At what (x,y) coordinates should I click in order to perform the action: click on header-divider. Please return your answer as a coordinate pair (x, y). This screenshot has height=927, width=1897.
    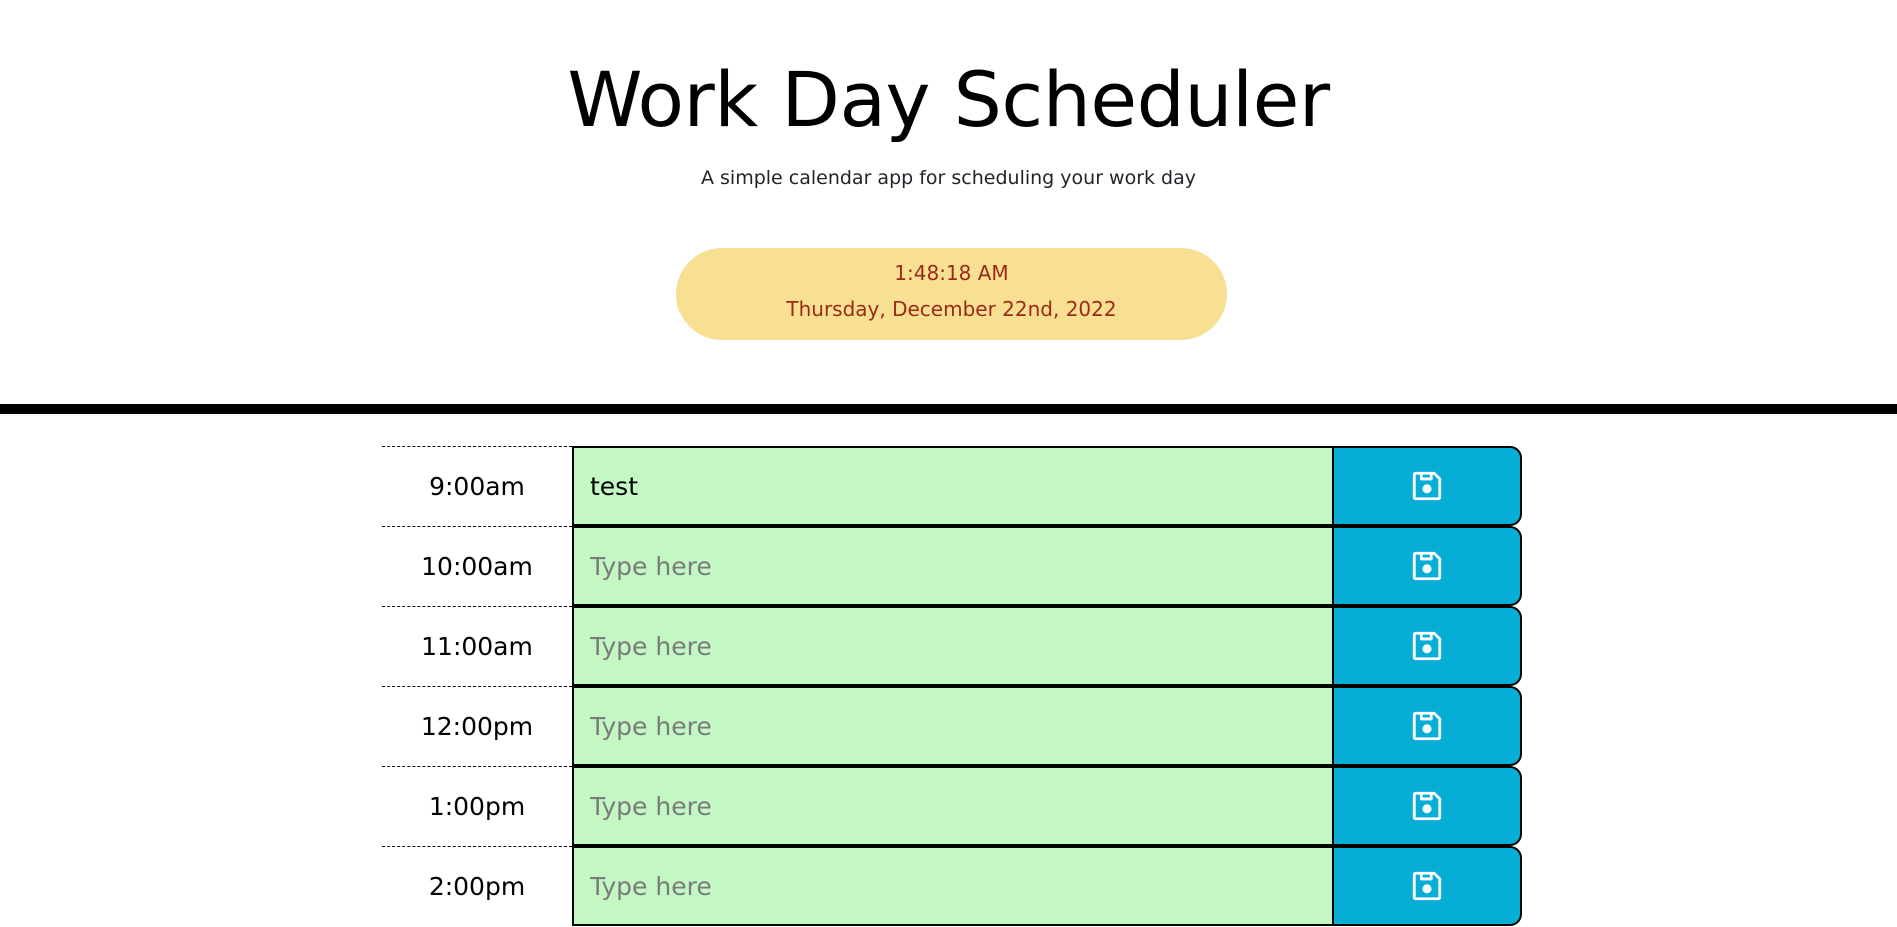
    Looking at the image, I should click on (948, 409).